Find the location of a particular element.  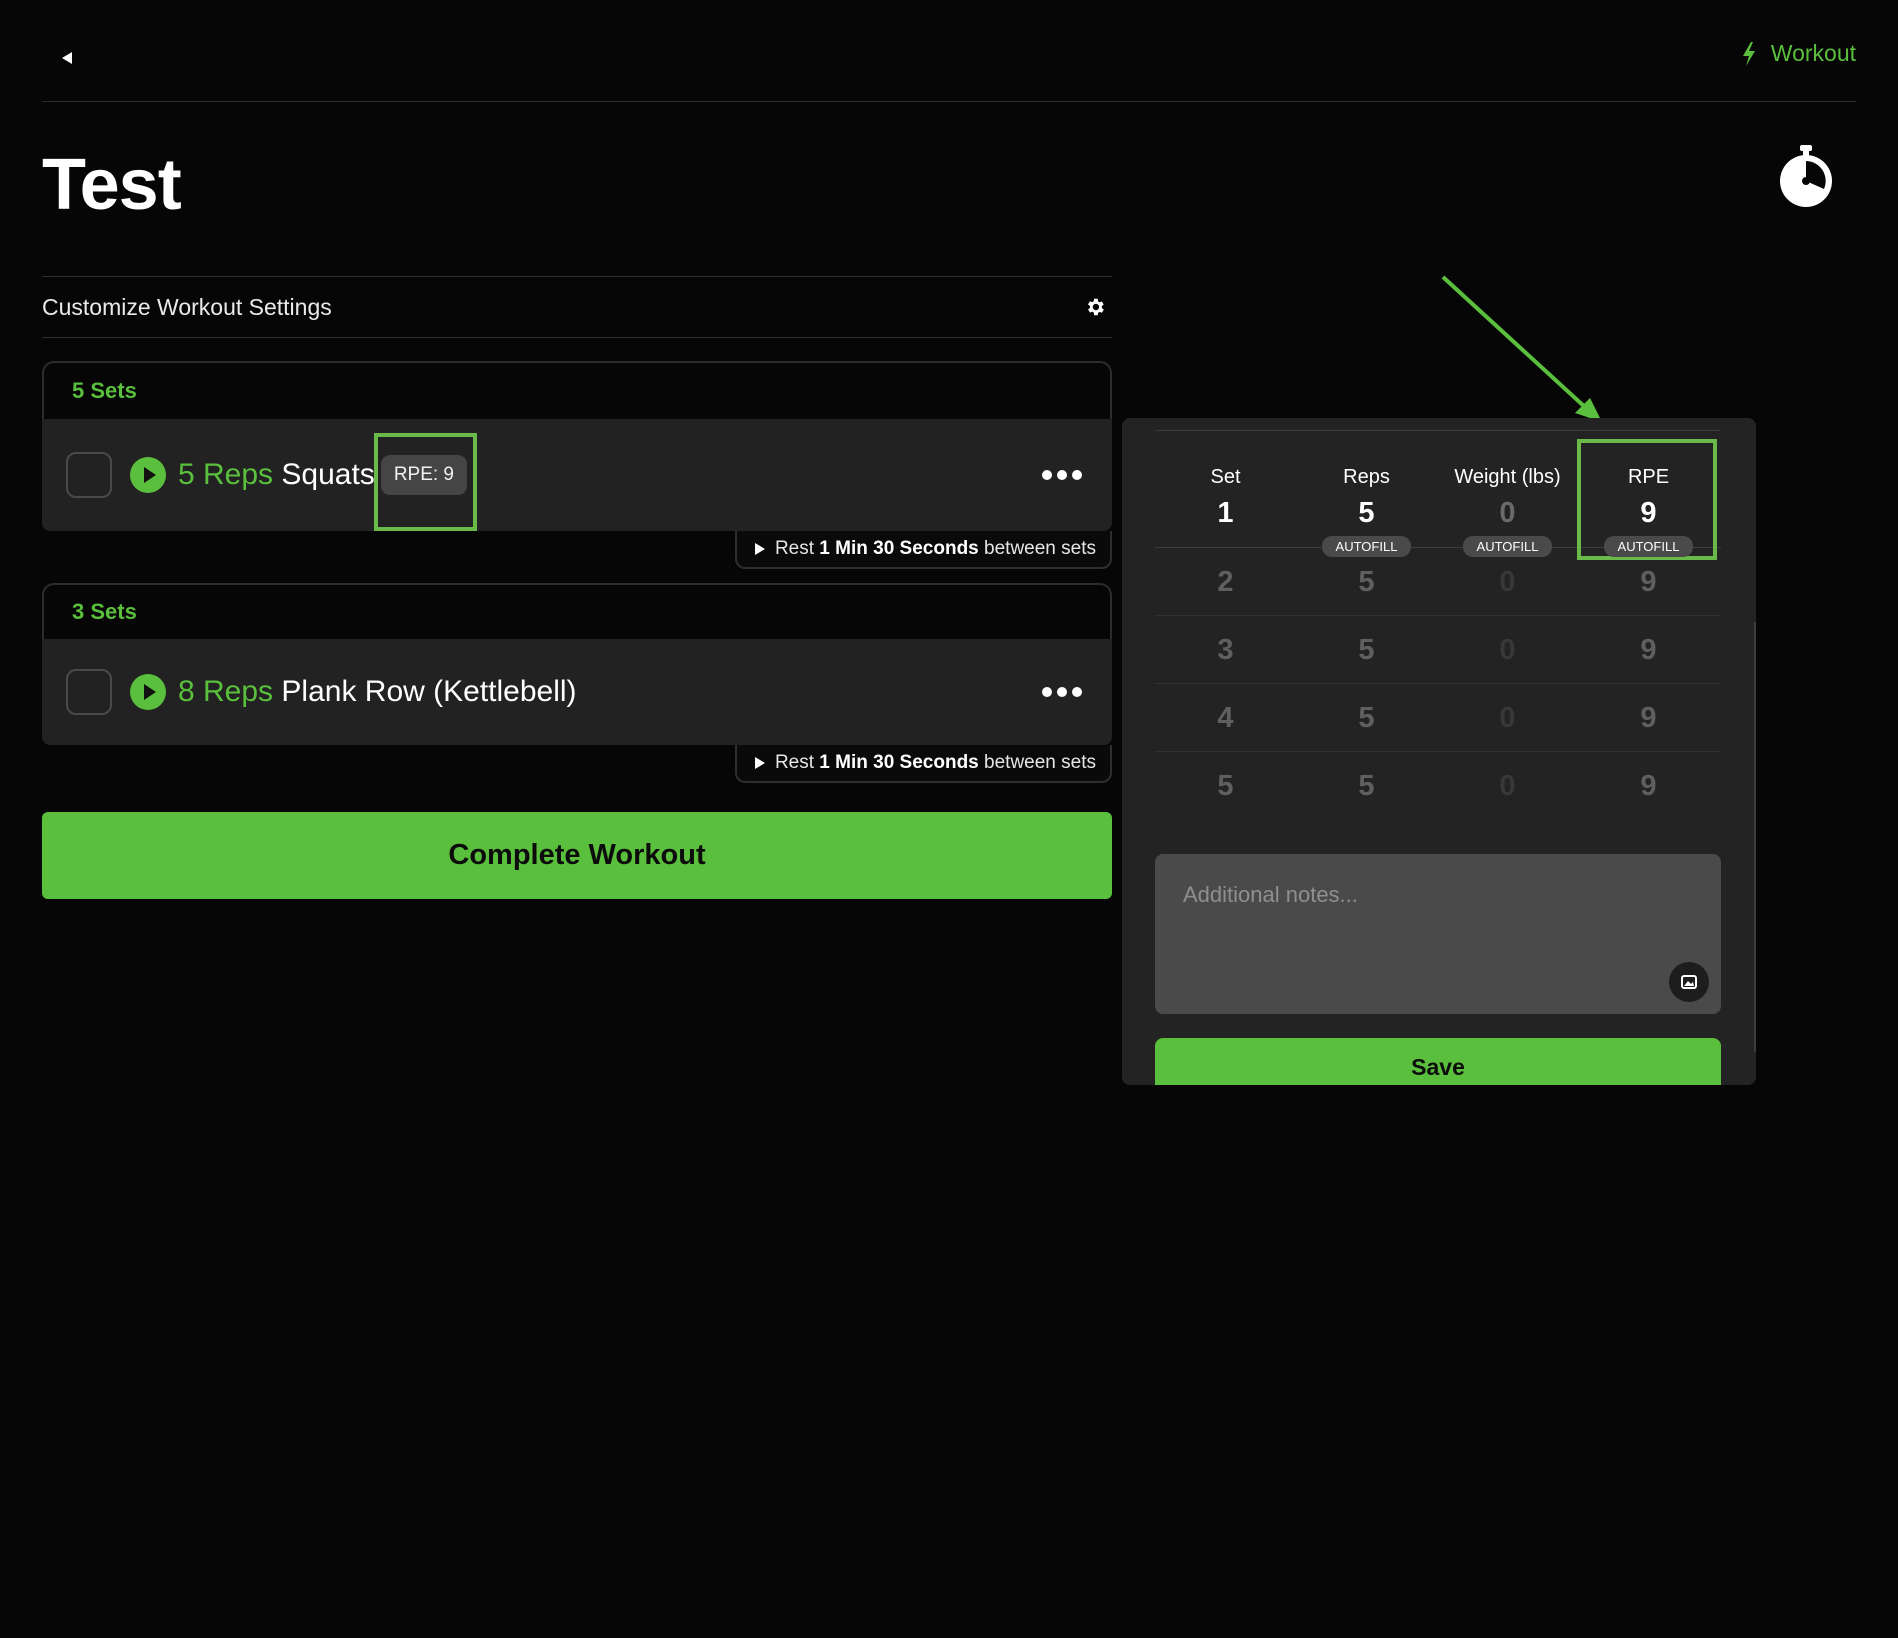

rpe-chip: RPE: 9 is located at coordinates (425, 482).